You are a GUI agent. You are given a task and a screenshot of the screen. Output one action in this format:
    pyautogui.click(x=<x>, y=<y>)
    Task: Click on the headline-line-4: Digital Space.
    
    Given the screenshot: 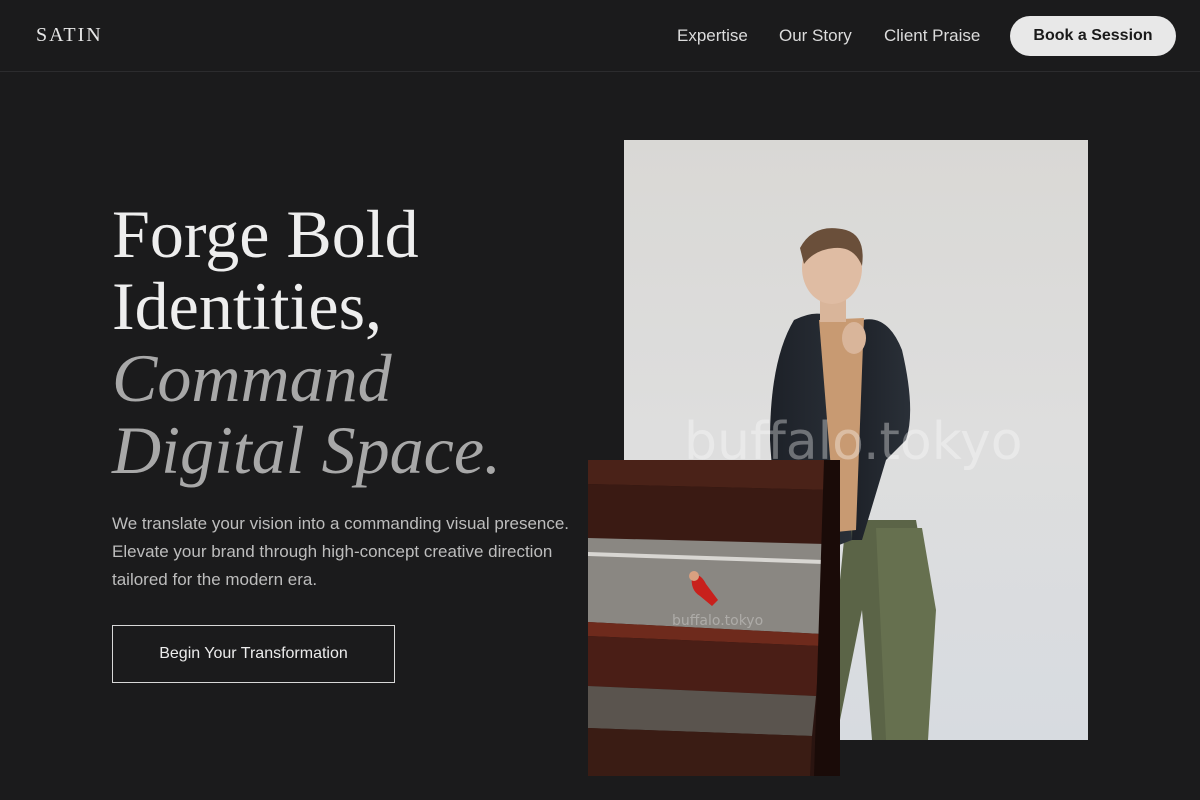 What is the action you would take?
    pyautogui.click(x=307, y=450)
    